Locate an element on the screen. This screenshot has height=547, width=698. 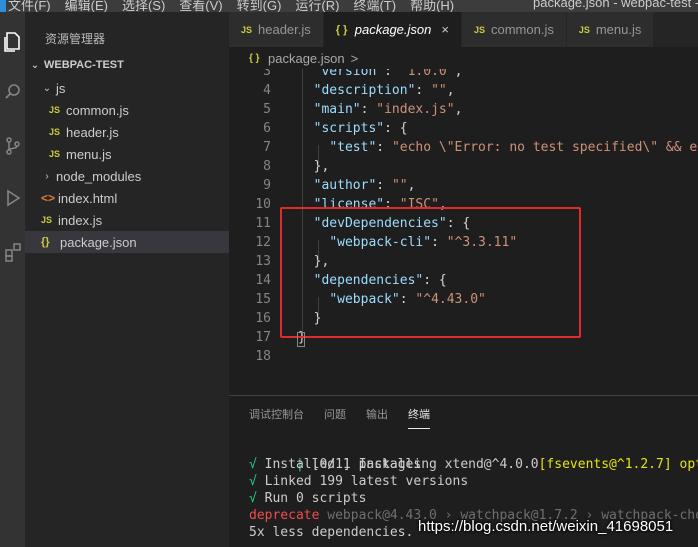
code-line: 15 "webpack": "^4.43.0" is located at coordinates (463, 299).